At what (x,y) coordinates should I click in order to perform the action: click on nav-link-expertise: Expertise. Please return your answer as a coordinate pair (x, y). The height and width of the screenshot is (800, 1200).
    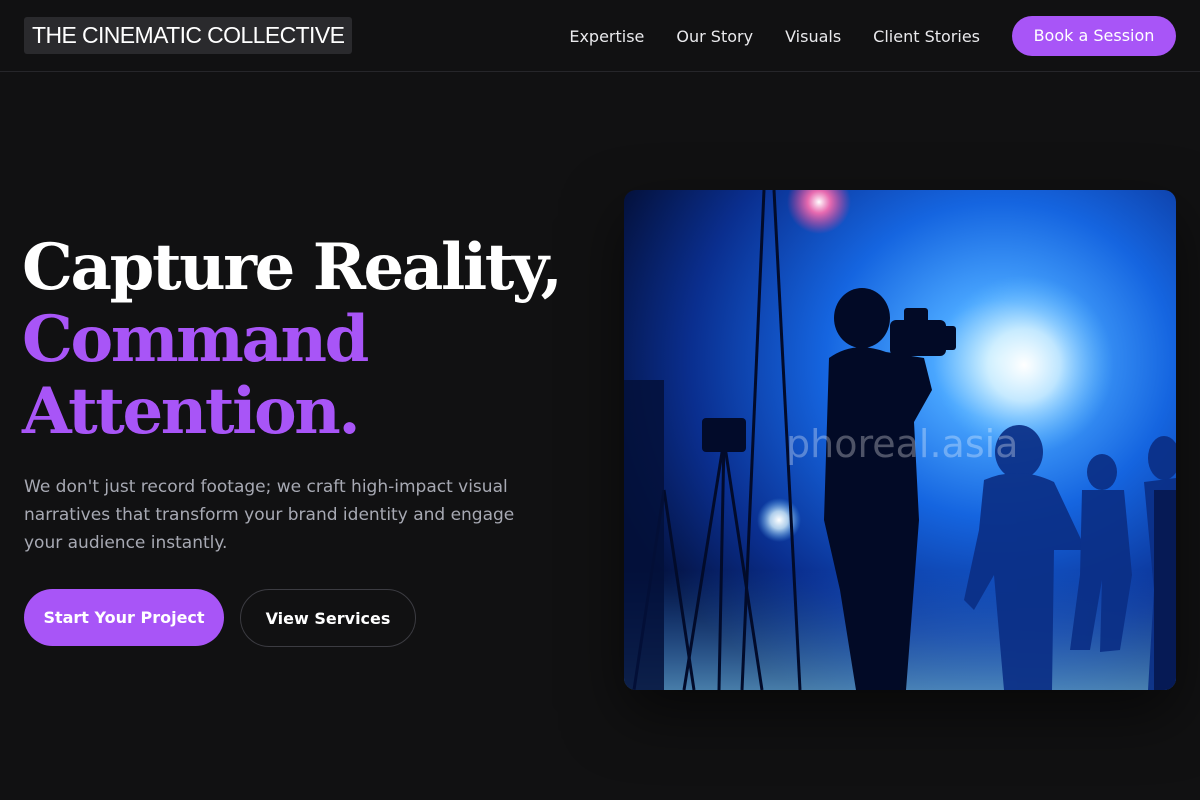
    Looking at the image, I should click on (606, 36).